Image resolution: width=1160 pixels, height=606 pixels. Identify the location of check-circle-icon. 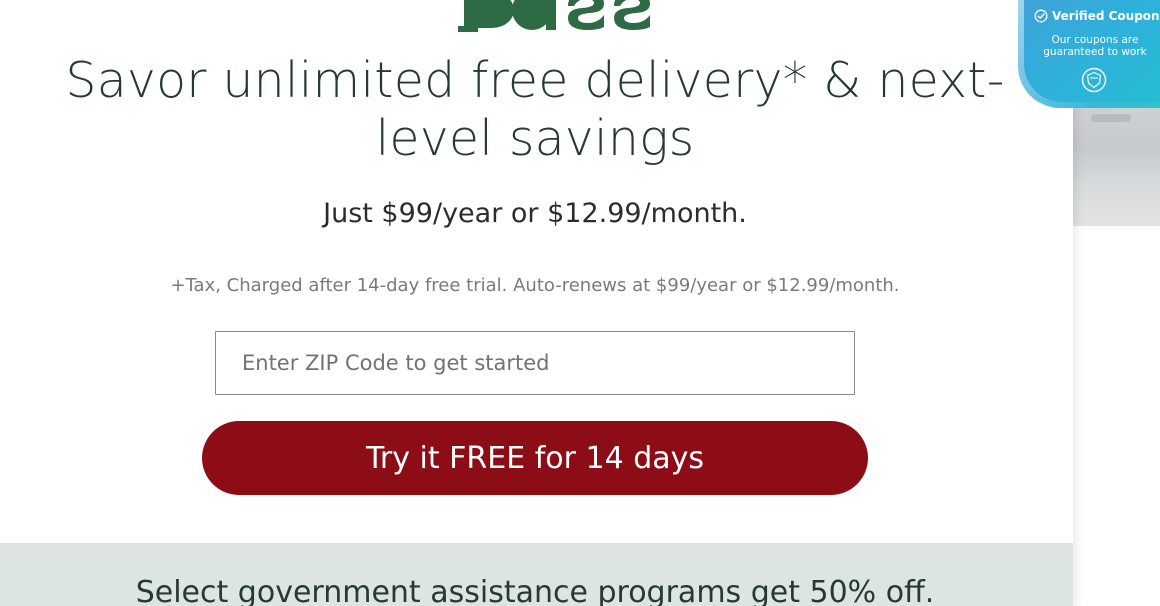
(1041, 16).